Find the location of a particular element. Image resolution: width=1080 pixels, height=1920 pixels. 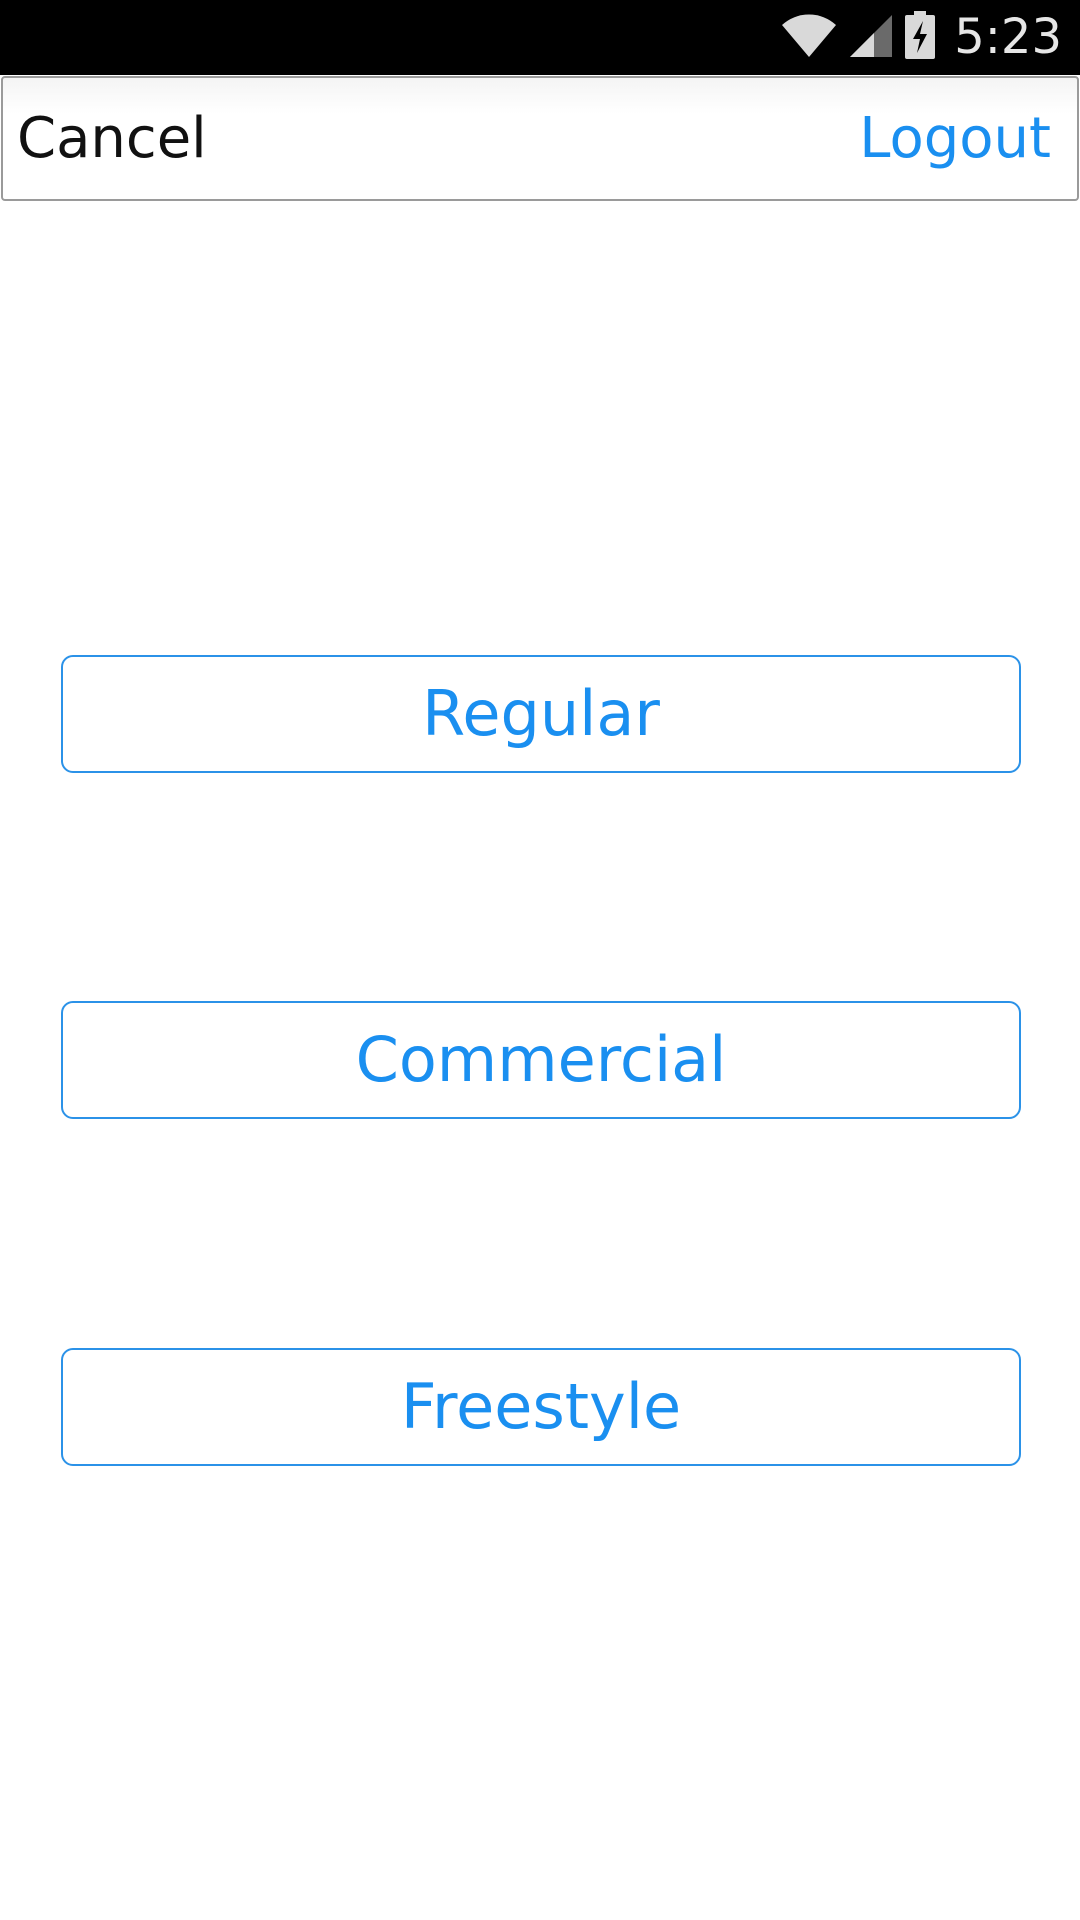

regular-button: Regular is located at coordinates (541, 714).